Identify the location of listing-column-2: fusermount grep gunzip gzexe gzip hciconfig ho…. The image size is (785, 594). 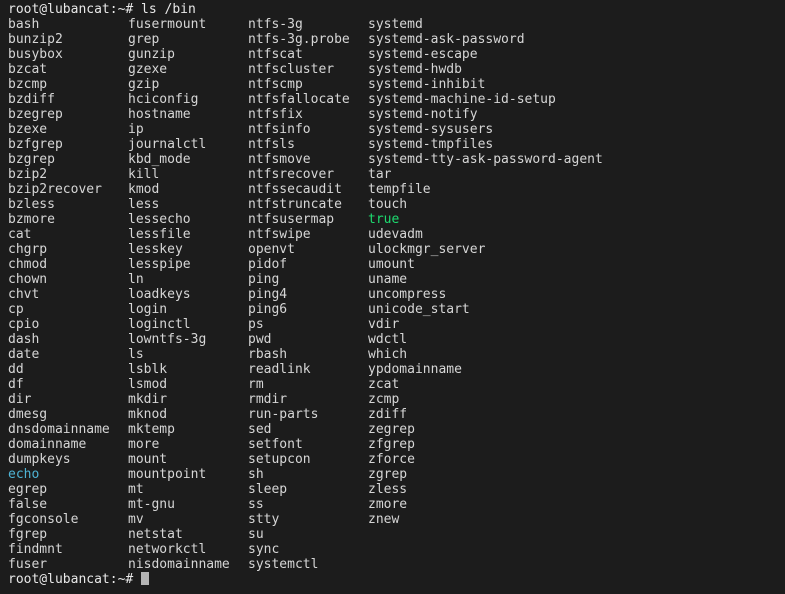
(179, 294).